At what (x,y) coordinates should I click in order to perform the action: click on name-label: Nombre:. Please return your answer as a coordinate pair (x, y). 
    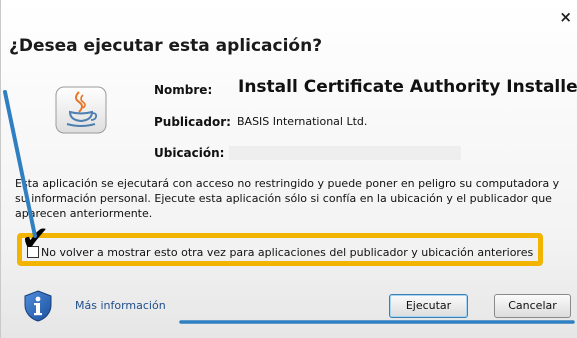
    Looking at the image, I should click on (183, 90).